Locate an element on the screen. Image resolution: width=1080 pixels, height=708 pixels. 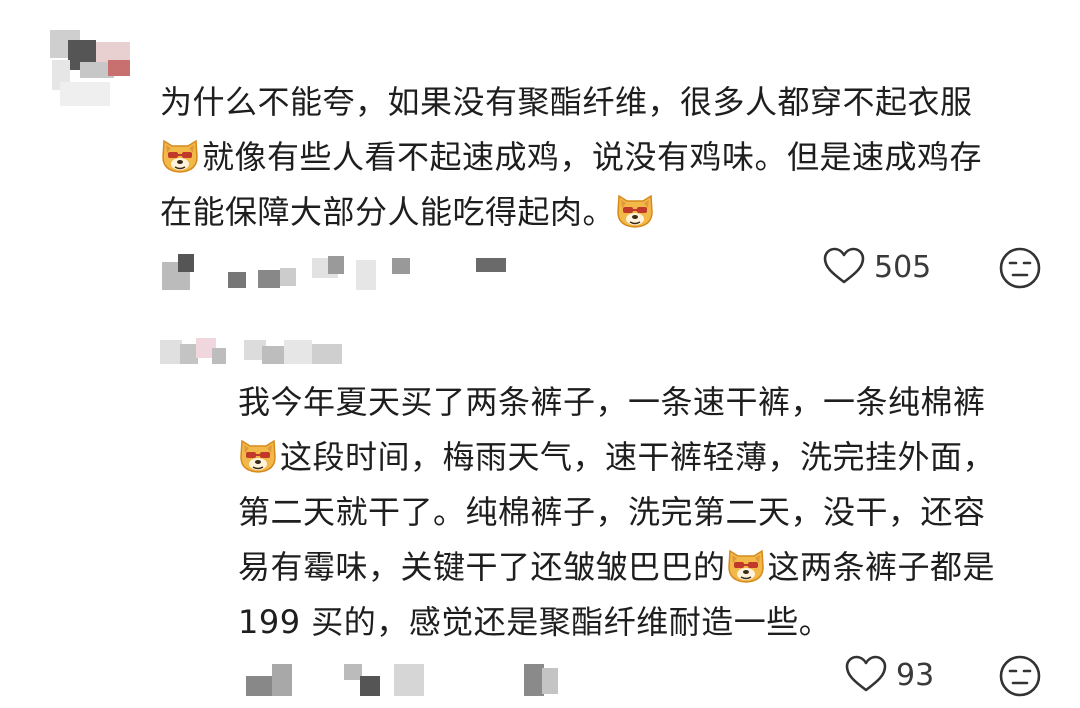
like-count-1: 505 is located at coordinates (903, 267).